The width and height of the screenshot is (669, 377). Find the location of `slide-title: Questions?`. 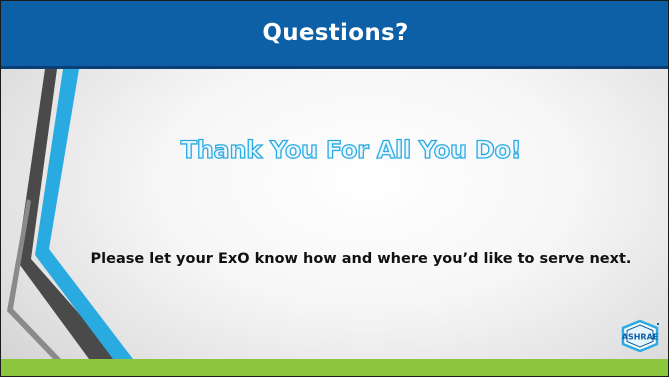

slide-title: Questions? is located at coordinates (335, 32).